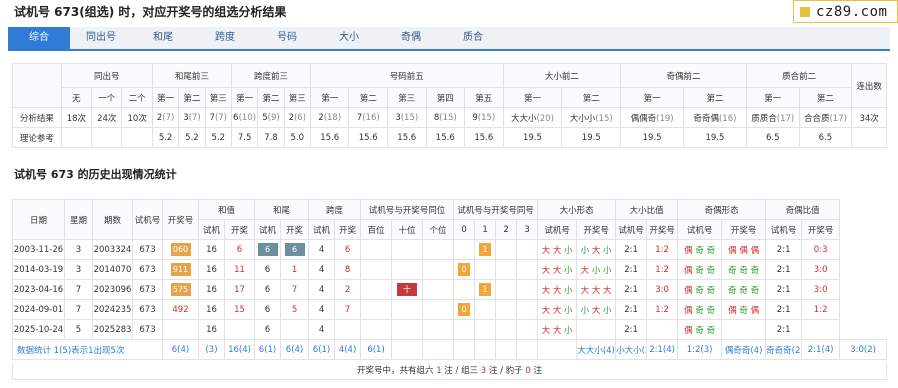  Describe the element at coordinates (218, 97) in the screenshot. I see `summary-sub-header: 第三` at that location.